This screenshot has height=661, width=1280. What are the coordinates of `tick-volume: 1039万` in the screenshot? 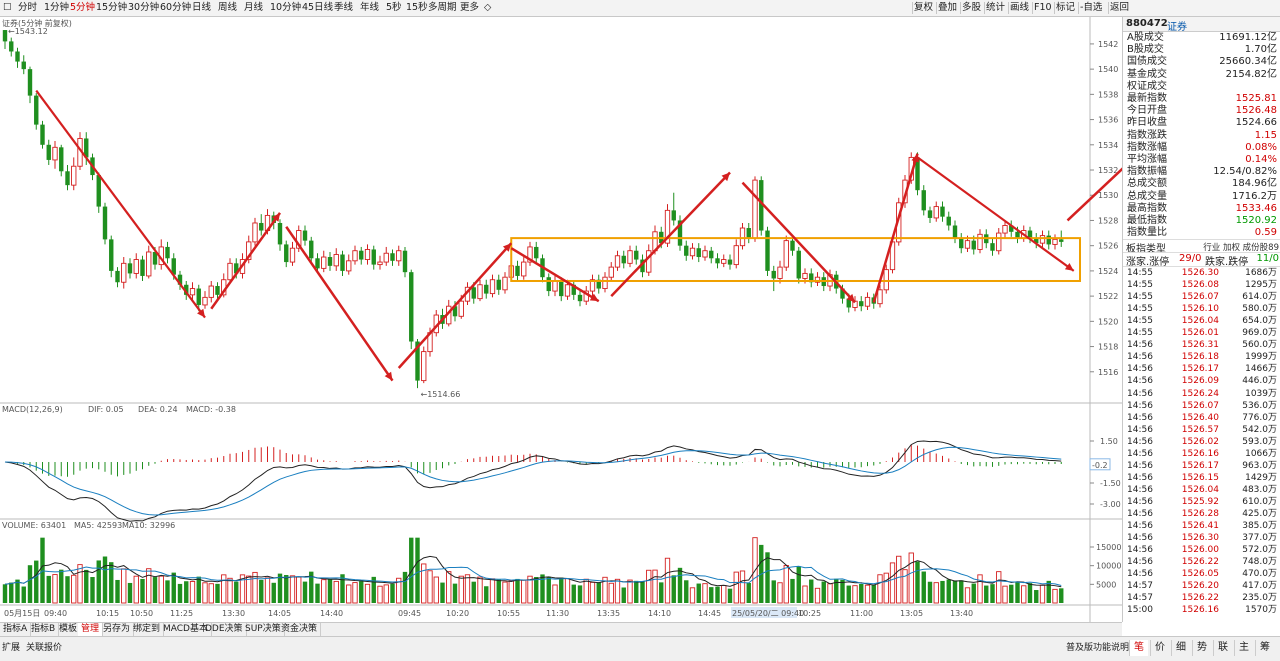 It's located at (1261, 393).